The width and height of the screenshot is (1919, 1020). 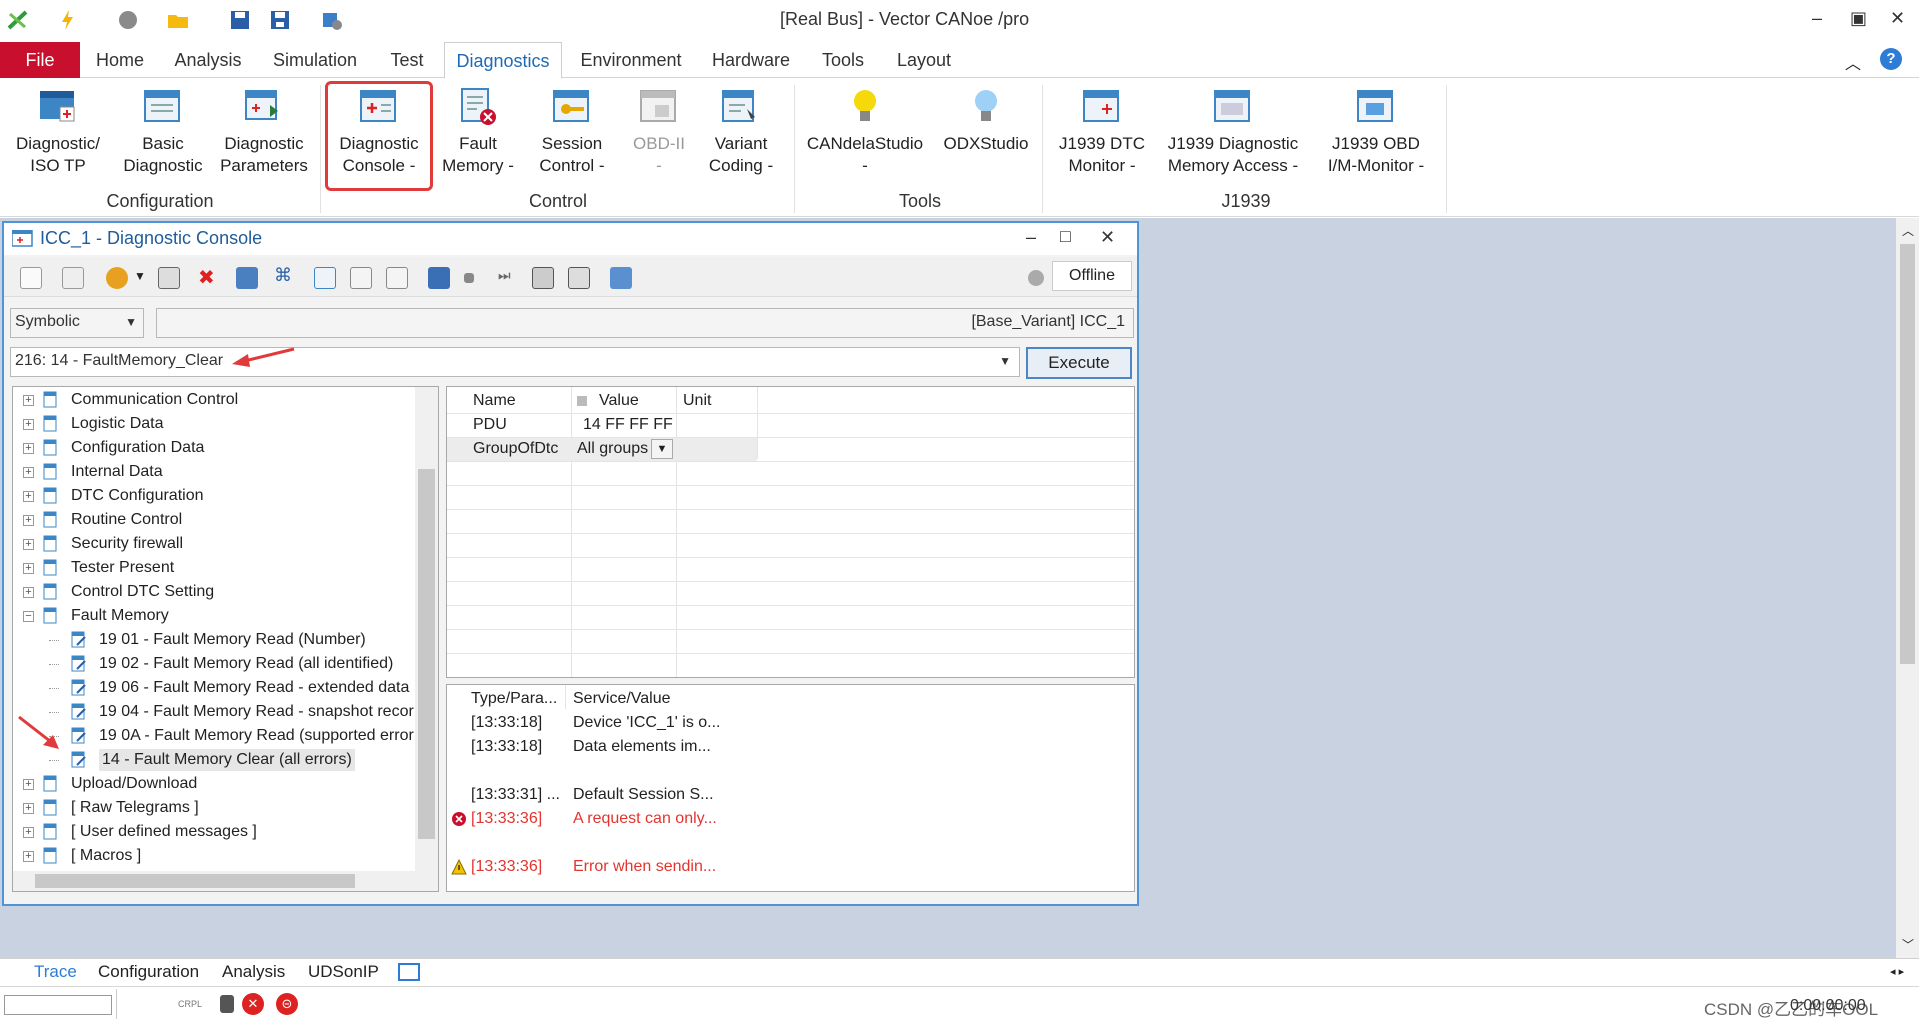 What do you see at coordinates (137, 496) in the screenshot?
I see `tree-item: DTC Configuration` at bounding box center [137, 496].